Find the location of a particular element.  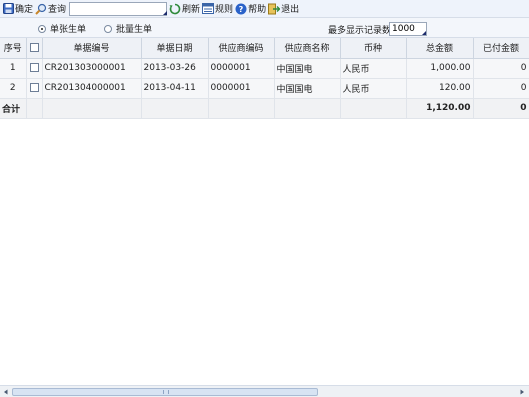

rules-button: 规则 is located at coordinates (217, 9).